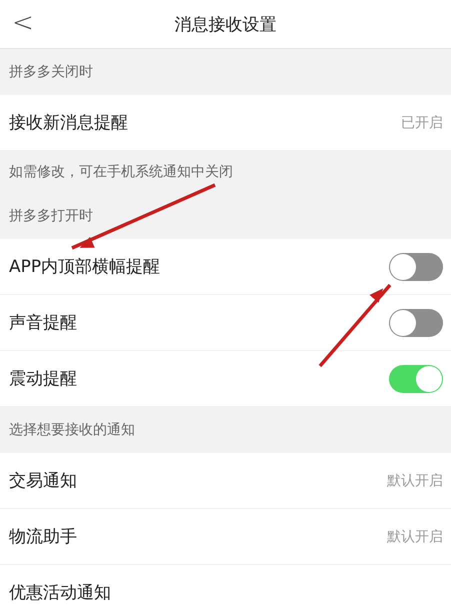  What do you see at coordinates (72, 430) in the screenshot?
I see `section-title: 选择想要接收的通知` at bounding box center [72, 430].